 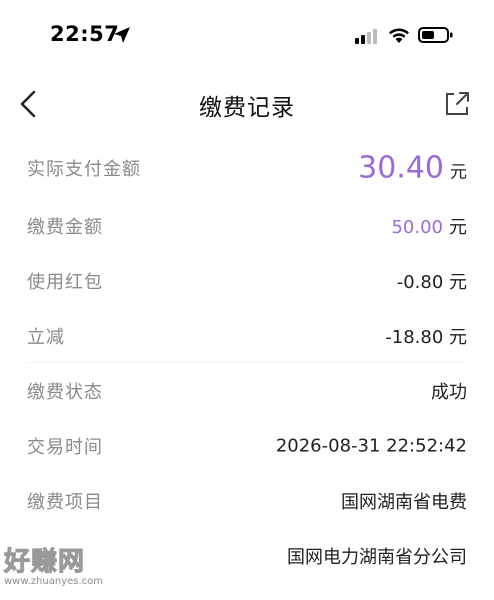 What do you see at coordinates (399, 35) in the screenshot?
I see `wifi-icon` at bounding box center [399, 35].